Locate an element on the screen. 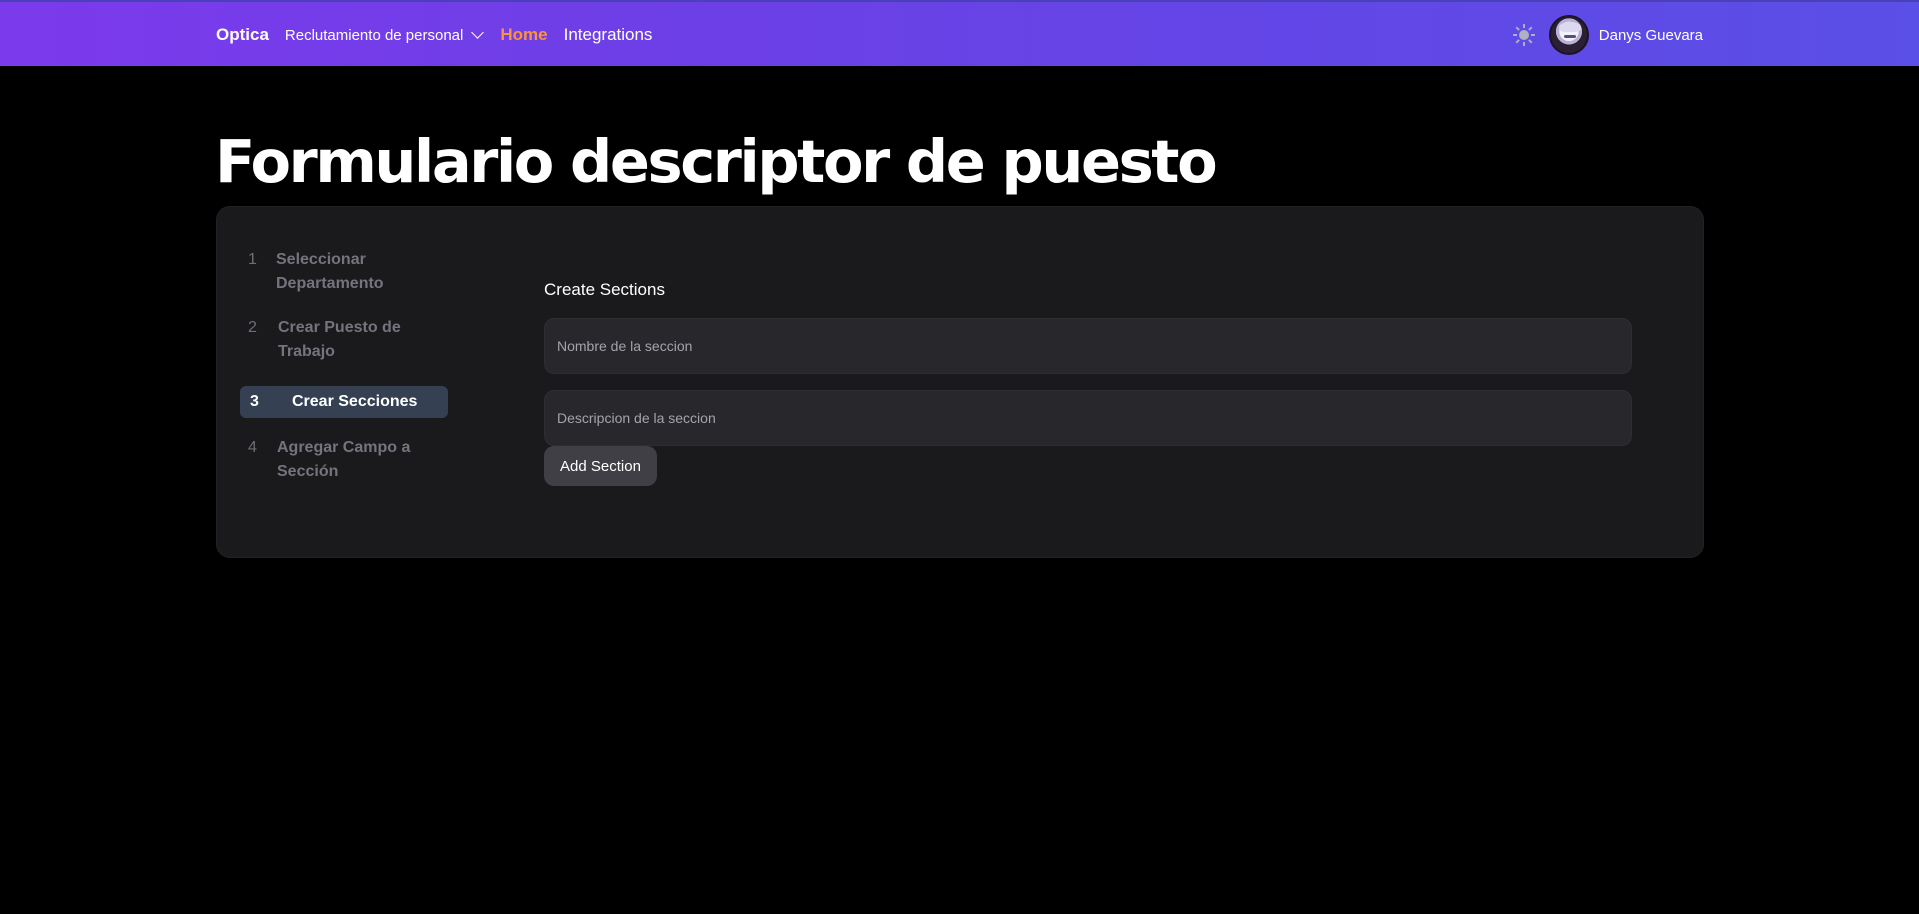 This screenshot has height=914, width=1919. step-1-seleccionar-departamento: 1 Seleccionar Departamento is located at coordinates (323, 272).